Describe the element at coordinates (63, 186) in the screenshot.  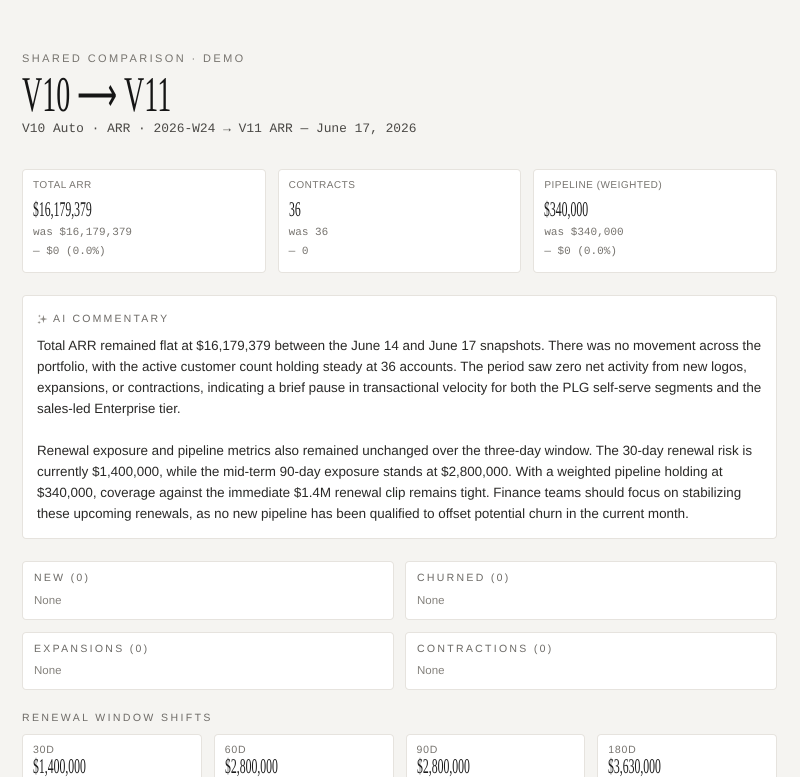
I see `metric-label: TOTAL ARR` at that location.